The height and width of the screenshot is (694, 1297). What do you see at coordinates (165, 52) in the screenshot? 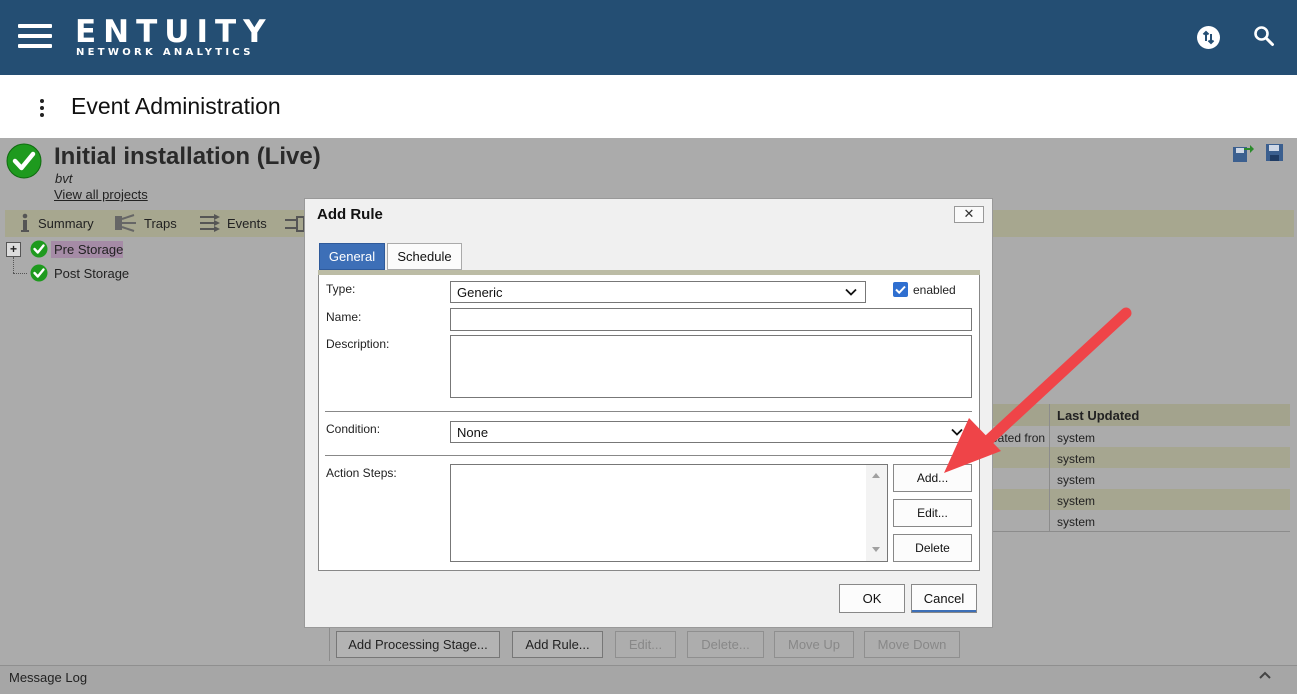
I see `logo-subtitle: NETWORK ANALYTICS` at bounding box center [165, 52].